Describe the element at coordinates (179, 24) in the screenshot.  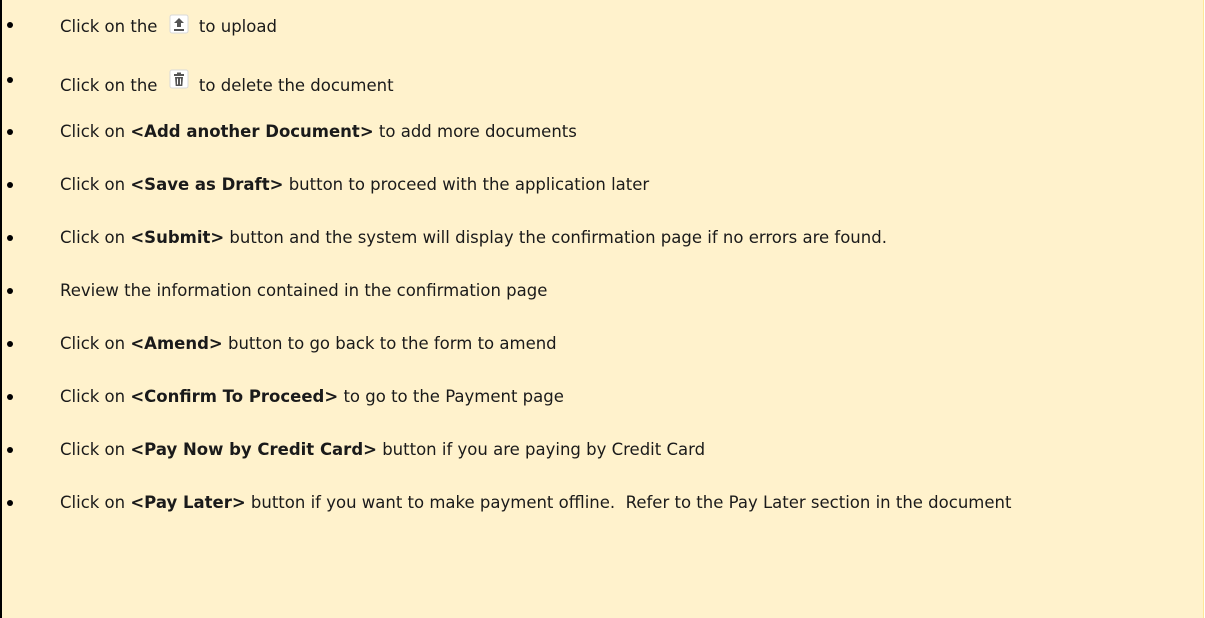
I see `upload-icon` at that location.